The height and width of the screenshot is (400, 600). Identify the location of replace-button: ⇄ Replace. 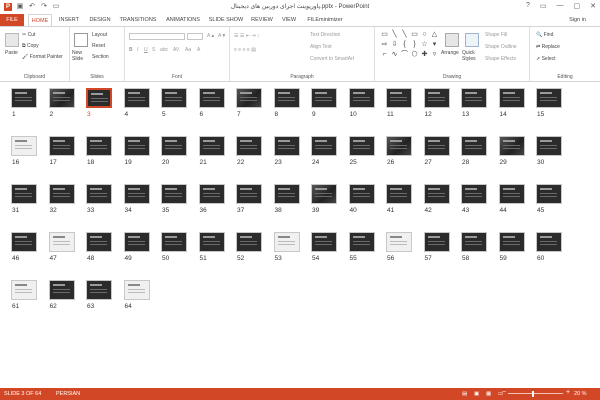
(548, 47).